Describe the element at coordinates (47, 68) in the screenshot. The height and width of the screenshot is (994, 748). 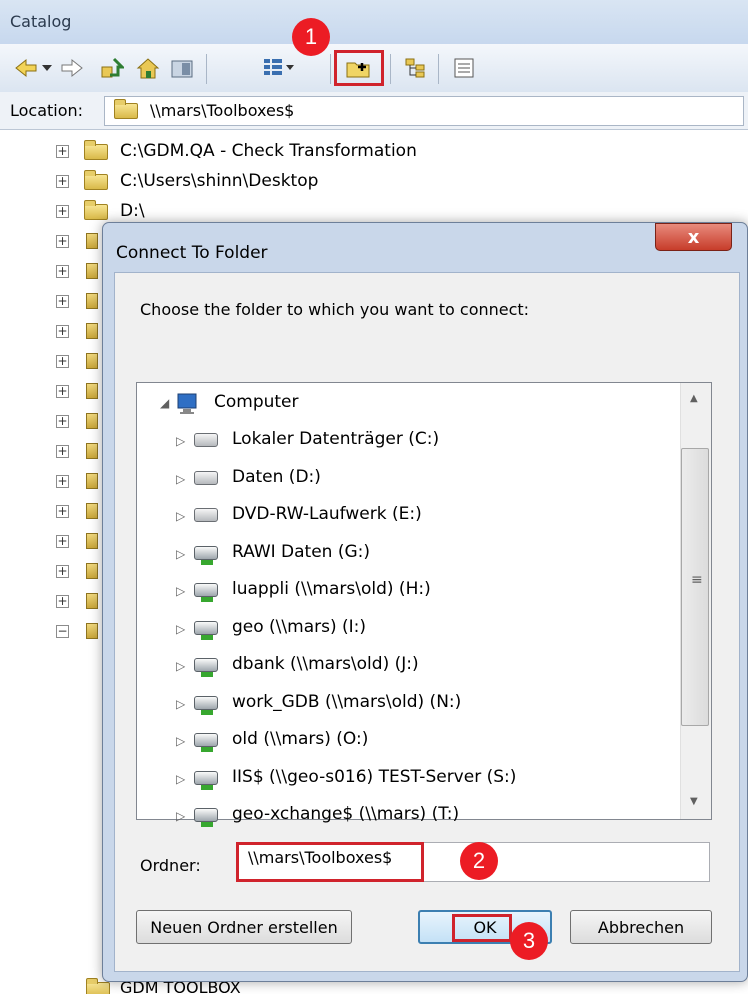
I see `dropdown-icon` at that location.